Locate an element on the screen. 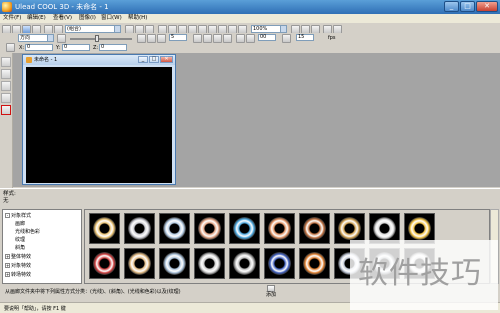 Image resolution: width=500 pixels, height=313 pixels. collapse-icon: - is located at coordinates (7, 215).